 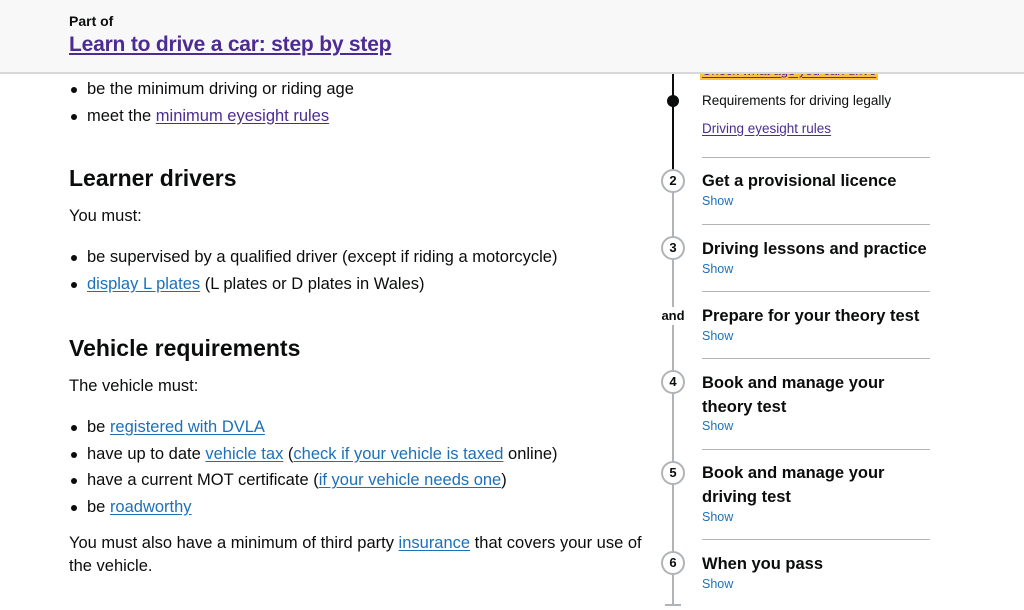 What do you see at coordinates (817, 485) in the screenshot?
I see `step-title: Book and manage your driving test` at bounding box center [817, 485].